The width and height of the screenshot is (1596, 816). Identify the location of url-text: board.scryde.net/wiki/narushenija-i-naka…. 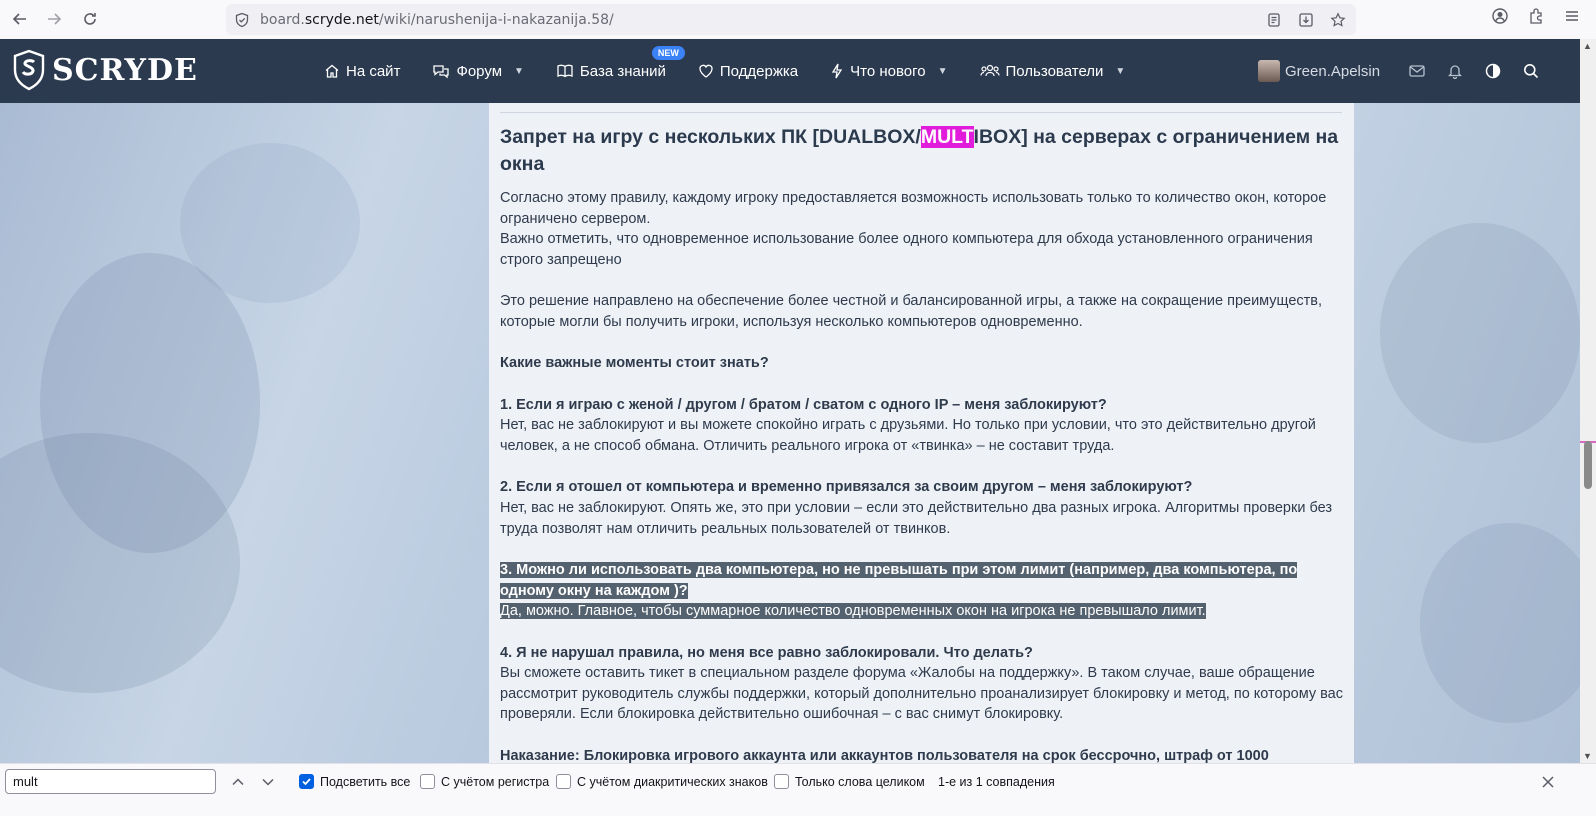
(437, 19).